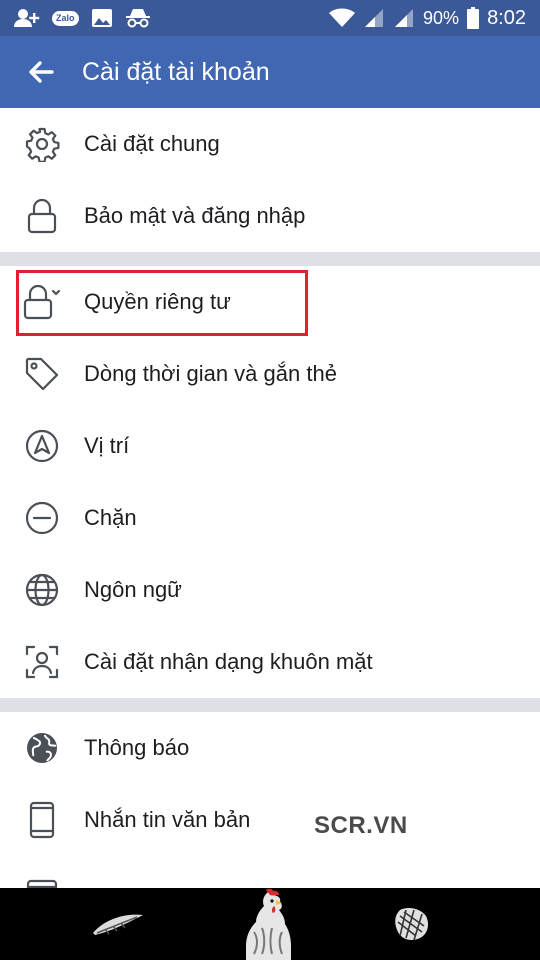 The image size is (540, 960). I want to click on block-icon, so click(42, 518).